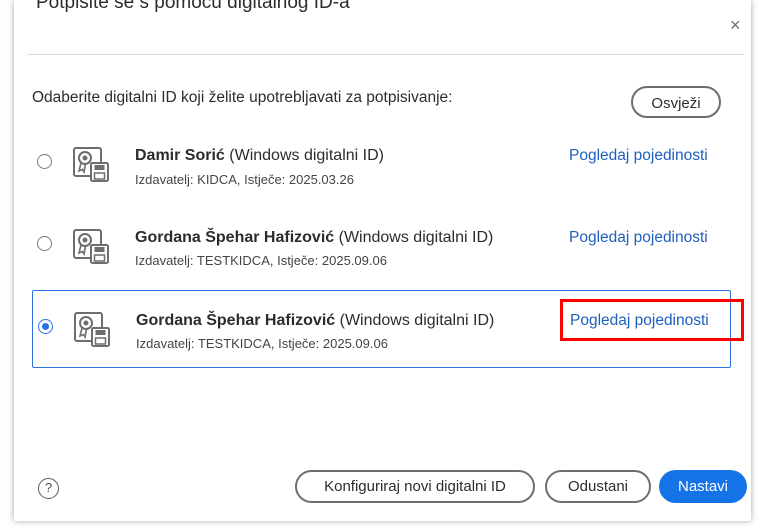 The height and width of the screenshot is (529, 761). What do you see at coordinates (48, 488) in the screenshot?
I see `help-icon: ?` at bounding box center [48, 488].